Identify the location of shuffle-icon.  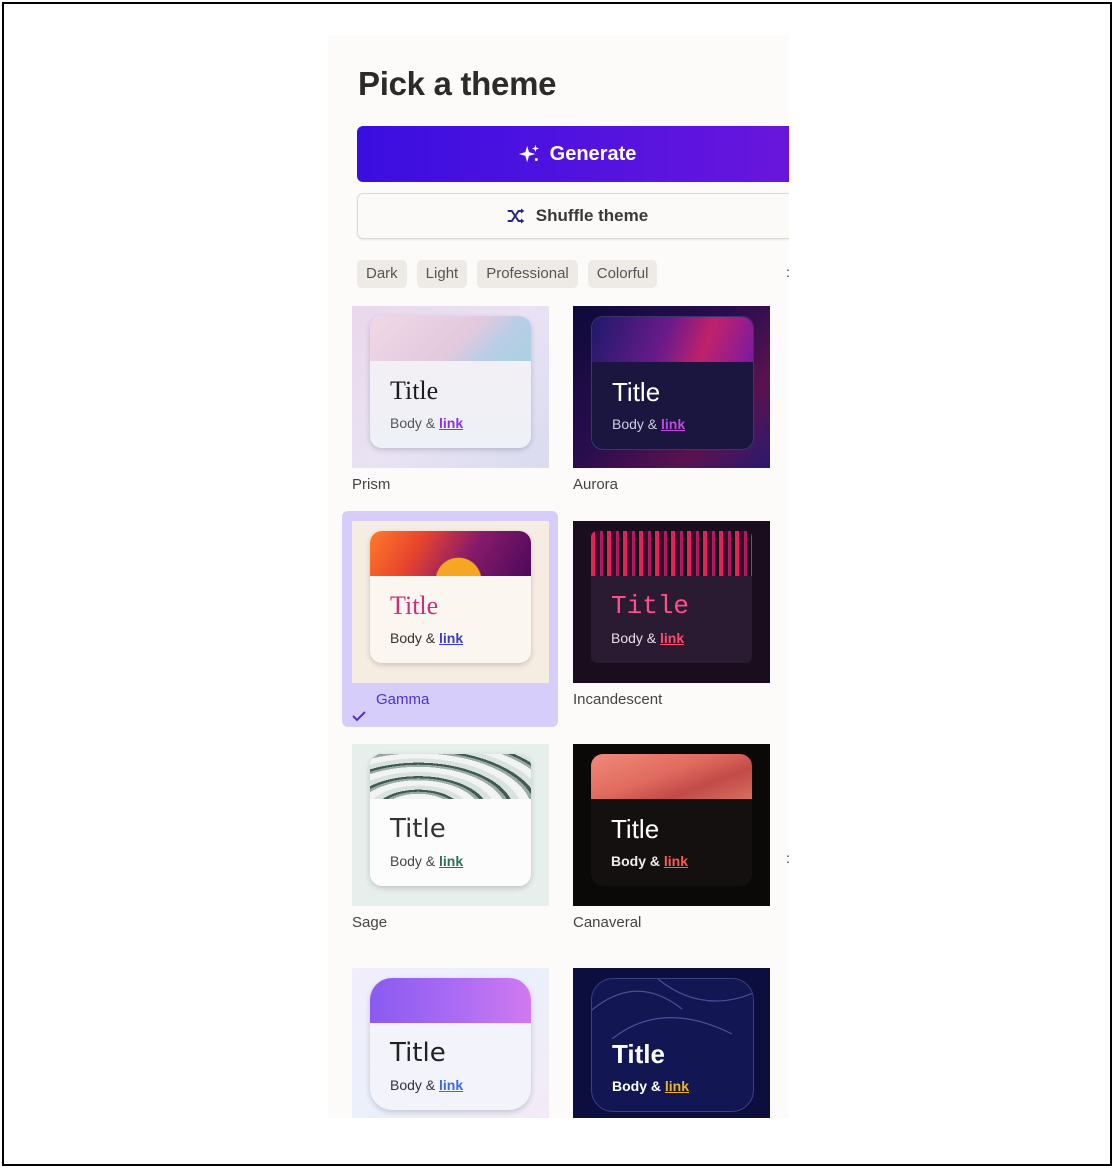
(516, 216).